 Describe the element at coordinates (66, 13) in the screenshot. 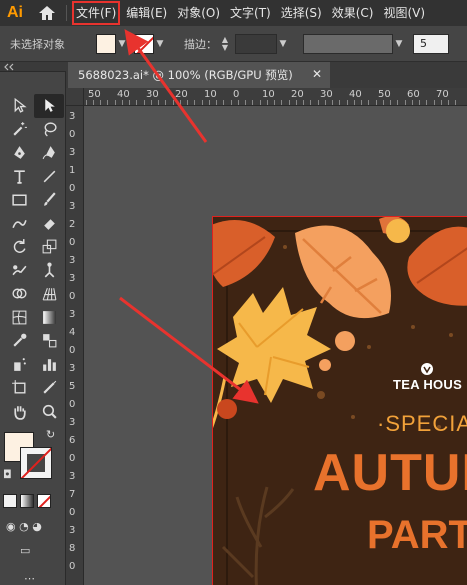

I see `menu-divider` at that location.